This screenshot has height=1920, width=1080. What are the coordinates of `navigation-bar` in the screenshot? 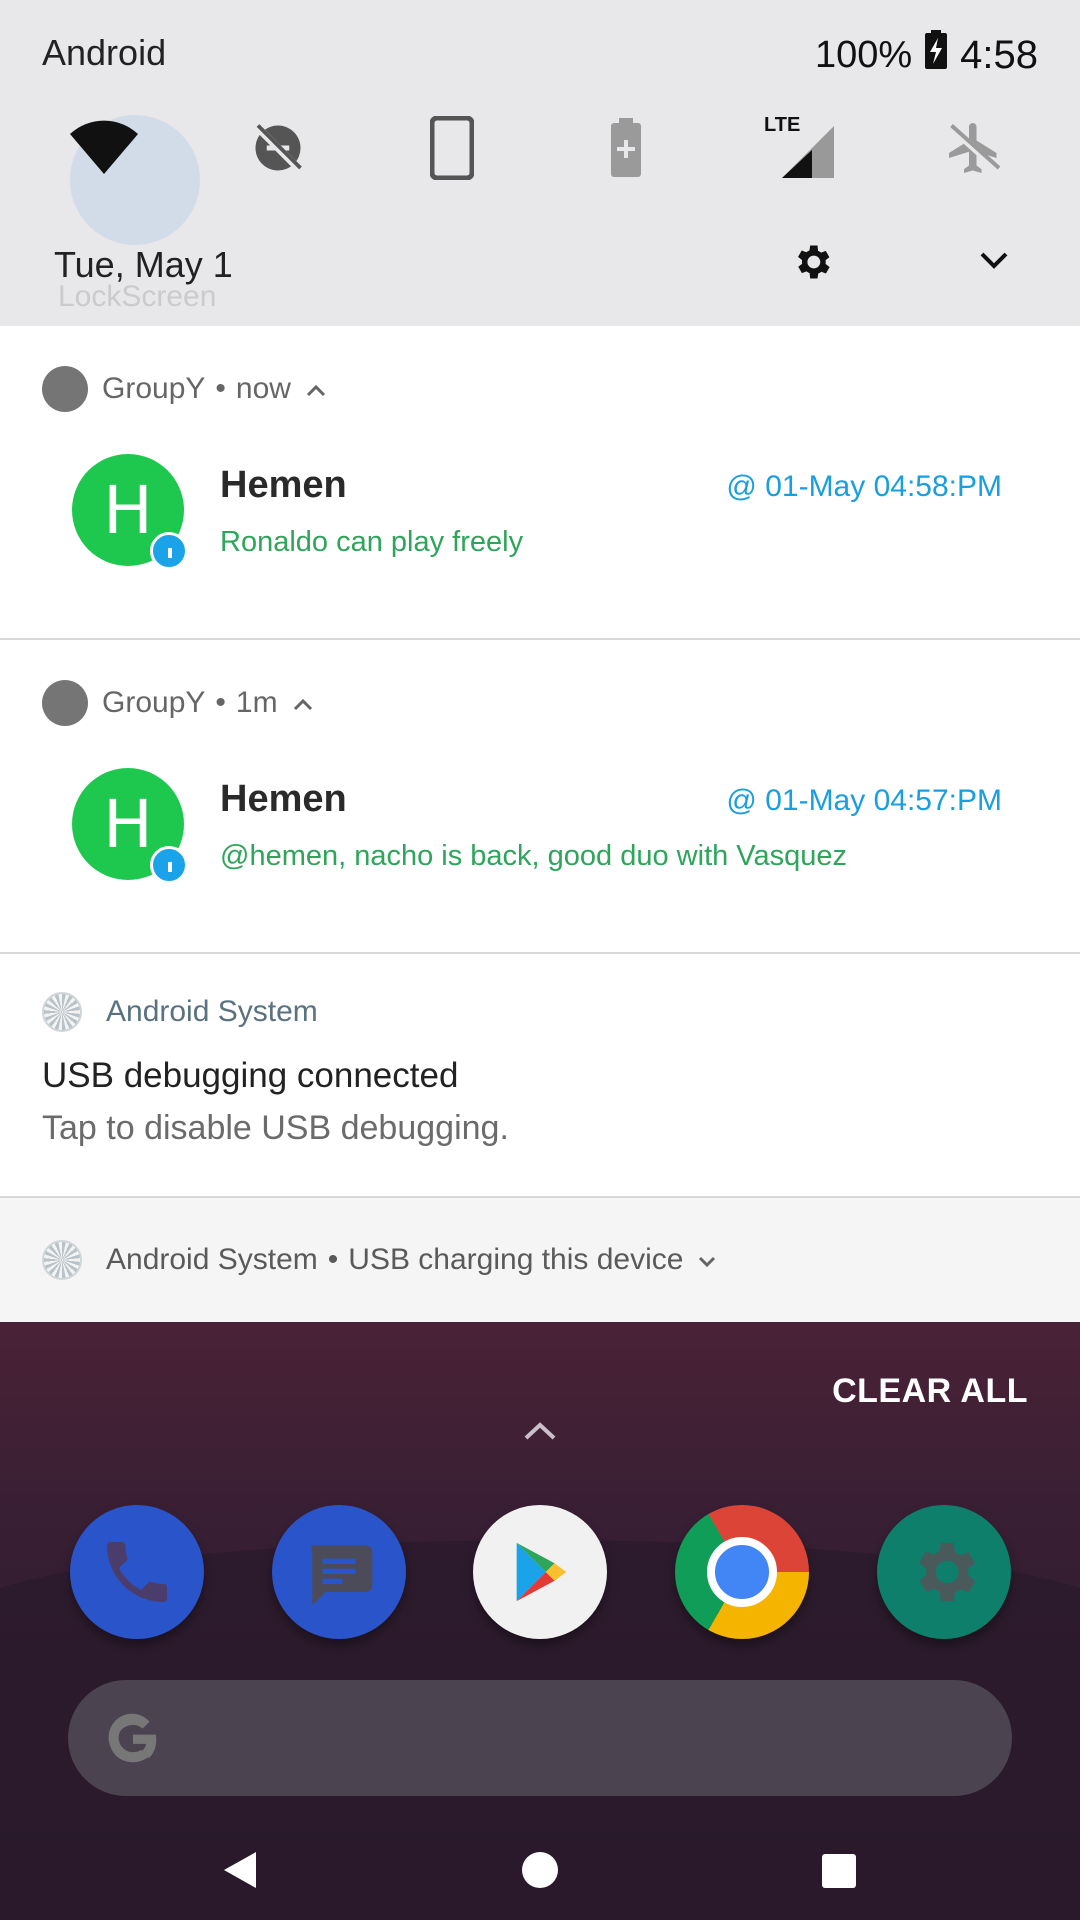 It's located at (540, 1870).